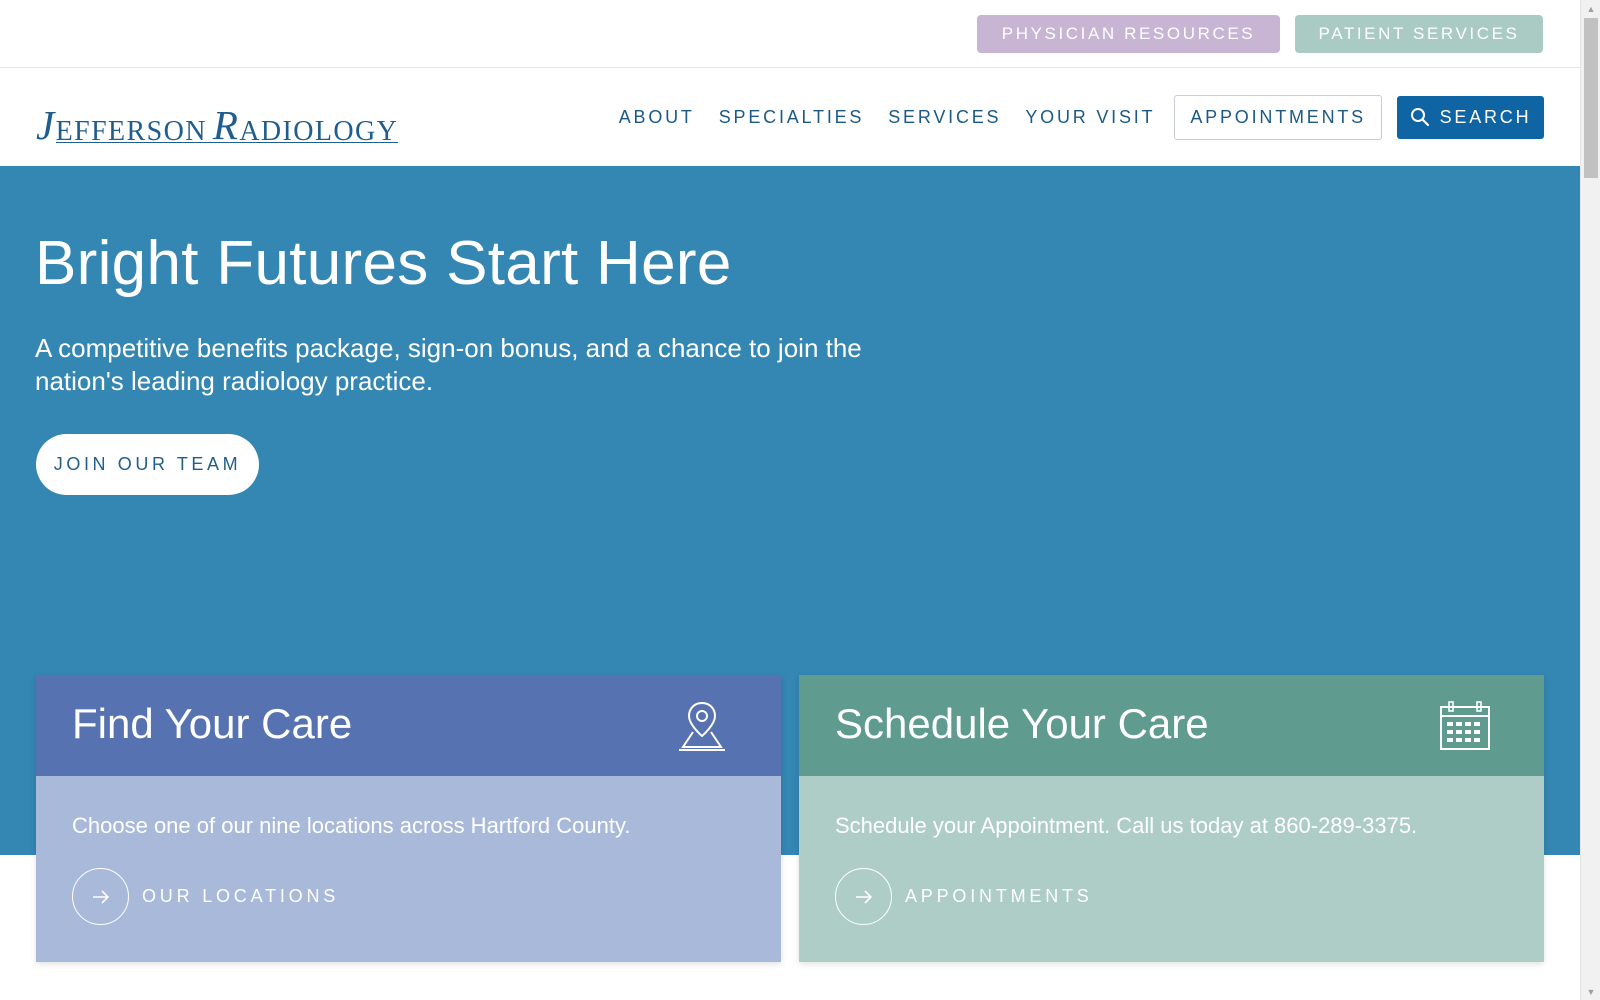 The height and width of the screenshot is (1000, 1600). What do you see at coordinates (1419, 117) in the screenshot?
I see `search-icon` at bounding box center [1419, 117].